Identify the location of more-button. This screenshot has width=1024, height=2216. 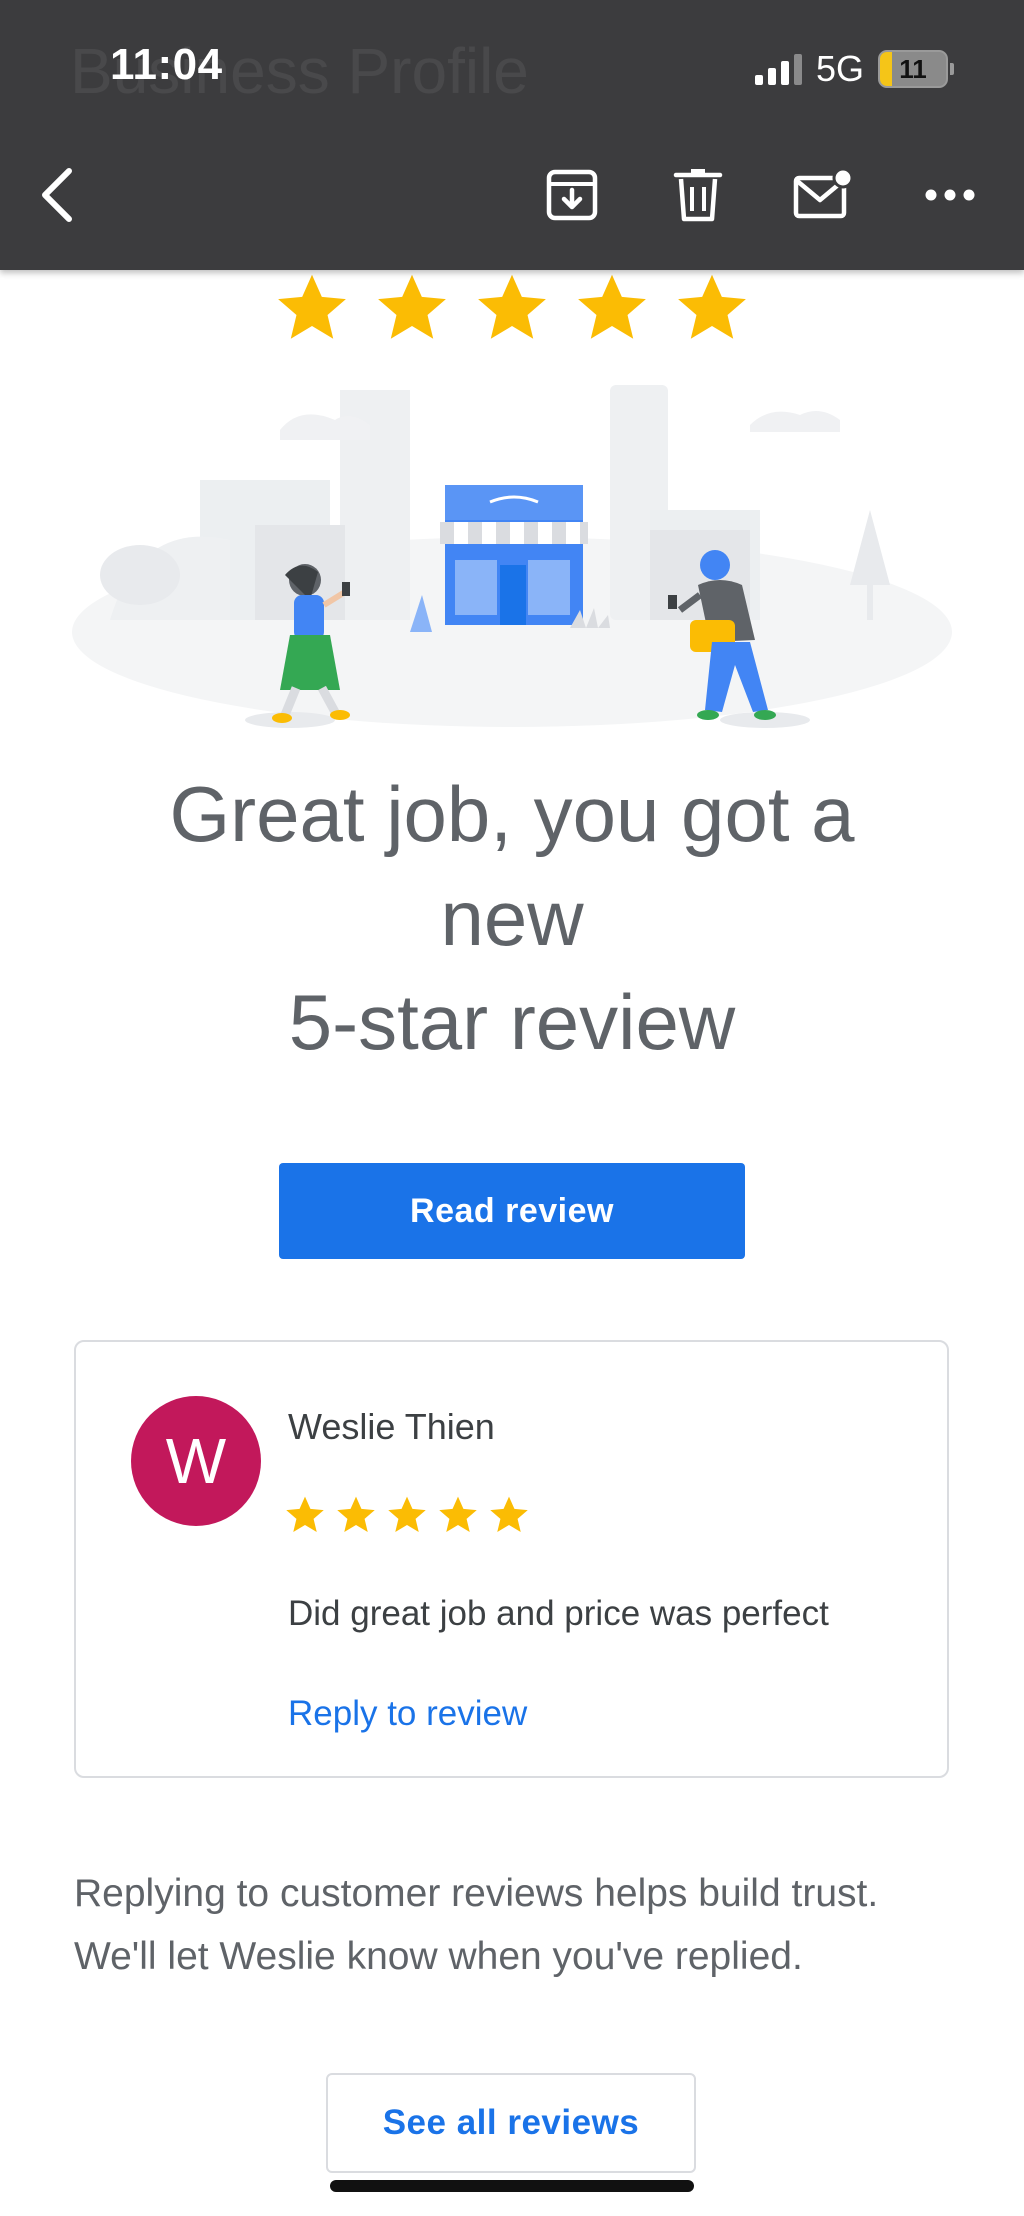
(950, 195).